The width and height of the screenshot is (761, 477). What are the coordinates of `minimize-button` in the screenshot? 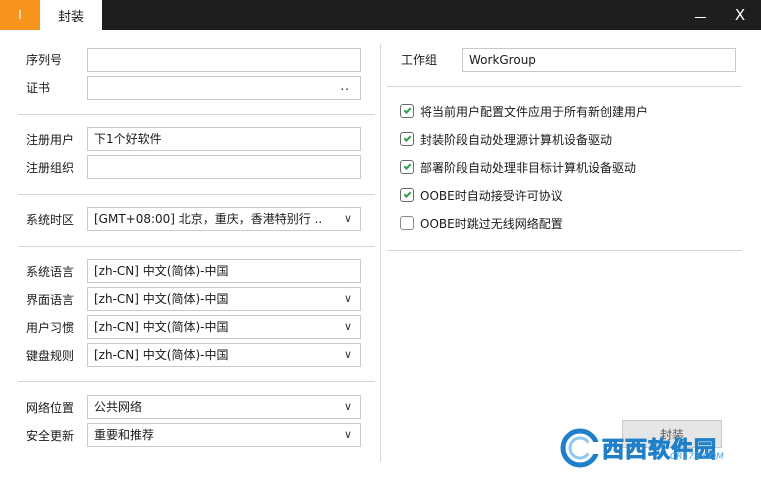 It's located at (700, 15).